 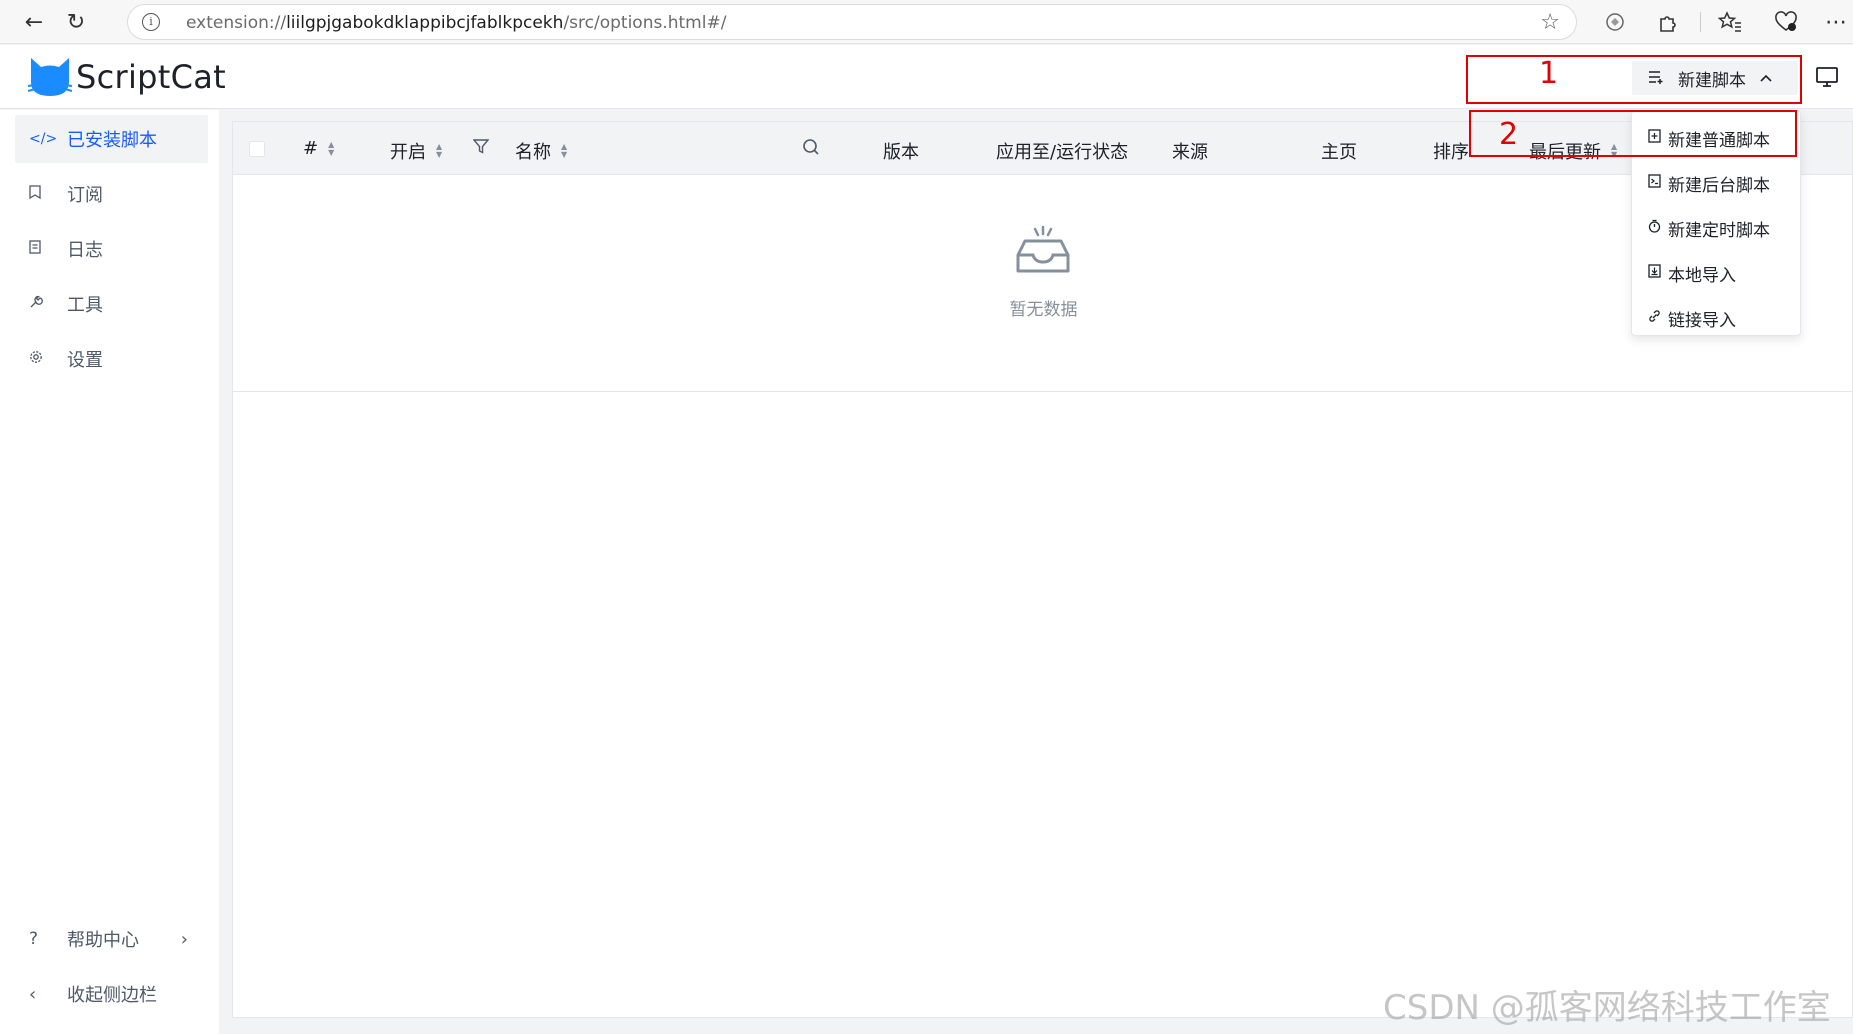 I want to click on menu-item-local-import: 本地导入, so click(x=1716, y=273).